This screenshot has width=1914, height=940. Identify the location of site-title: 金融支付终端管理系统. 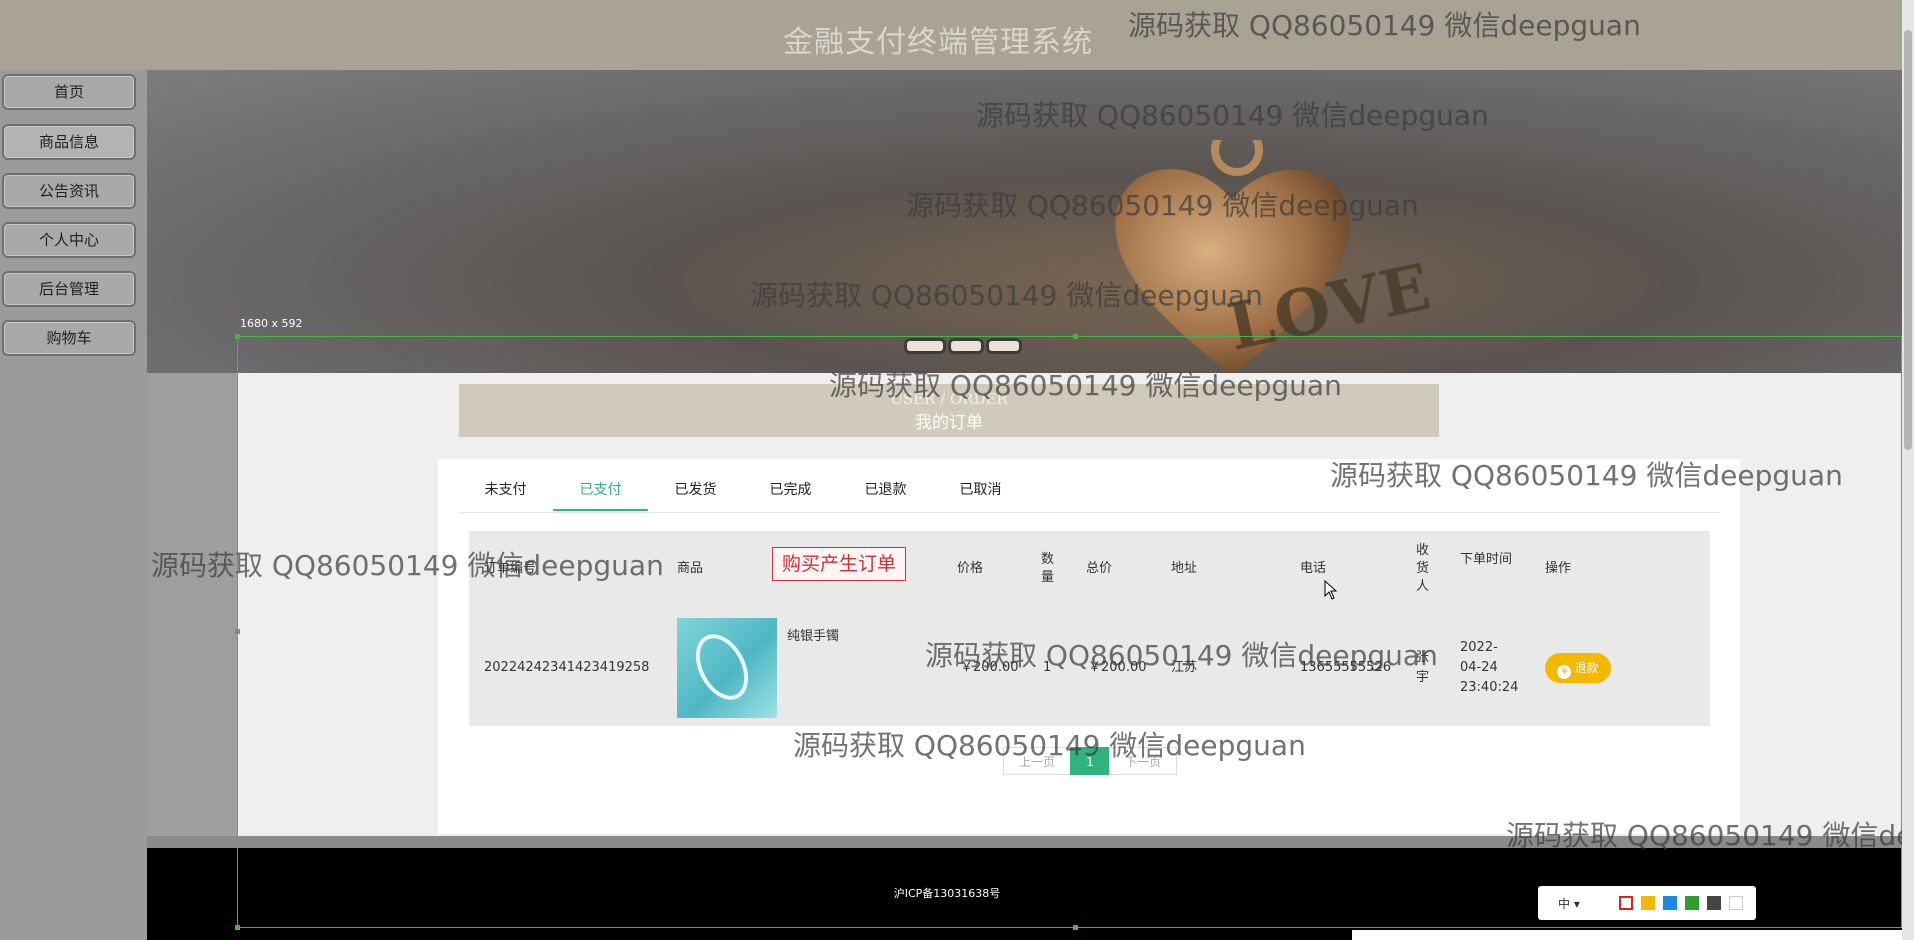
(938, 42).